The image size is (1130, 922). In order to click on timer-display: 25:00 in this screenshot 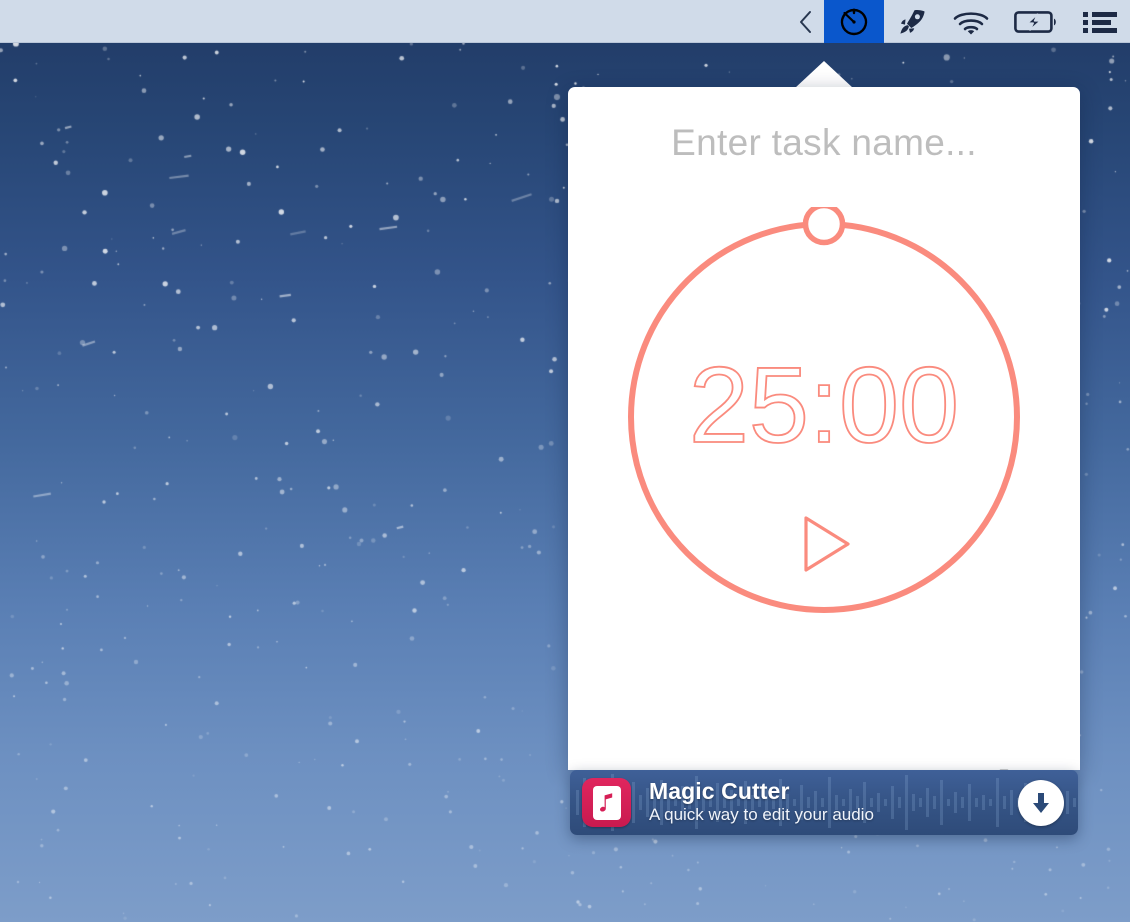, I will do `click(824, 404)`.